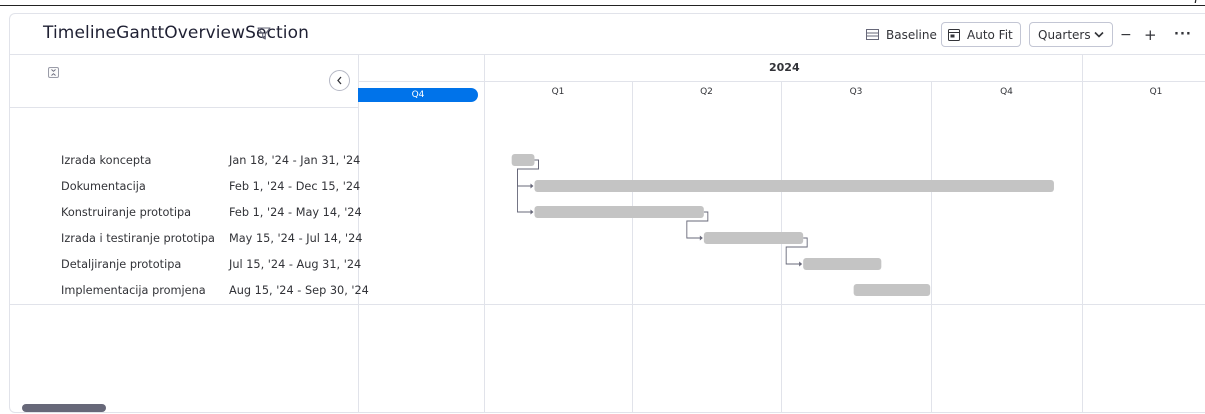 The width and height of the screenshot is (1205, 414). I want to click on top-rule, so click(602, 5).